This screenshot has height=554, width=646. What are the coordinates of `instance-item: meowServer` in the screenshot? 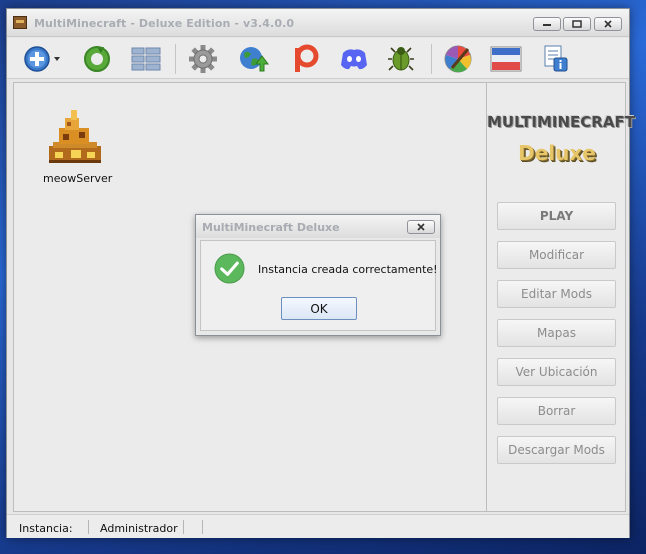 It's located at (75, 151).